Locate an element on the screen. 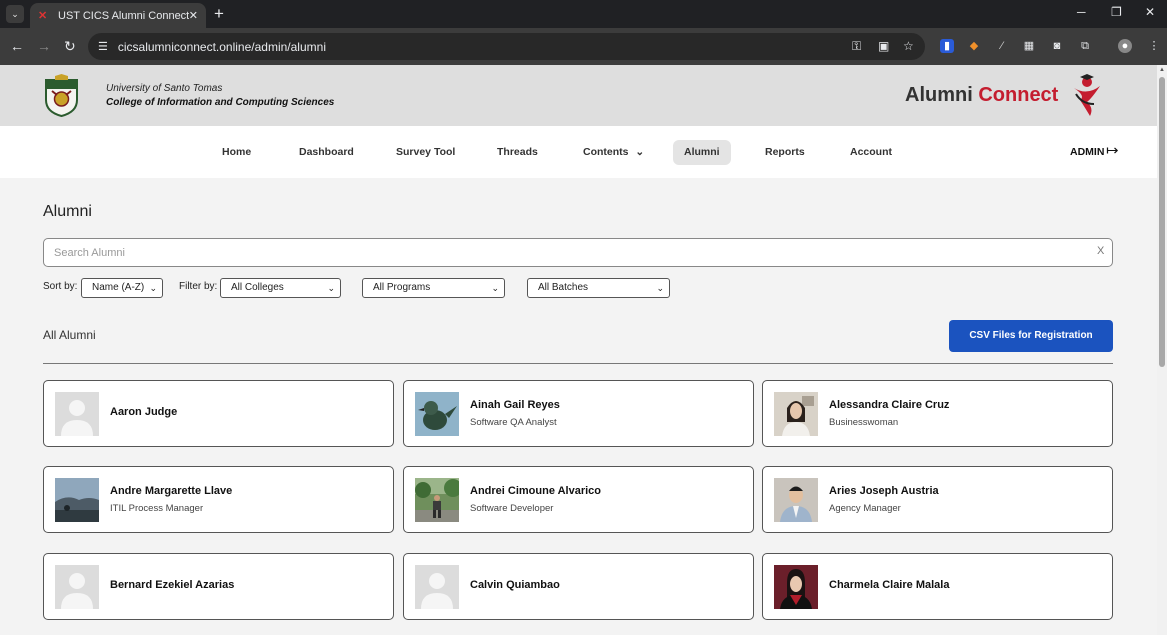 This screenshot has height=635, width=1167. sort-label: Sort by: is located at coordinates (60, 286).